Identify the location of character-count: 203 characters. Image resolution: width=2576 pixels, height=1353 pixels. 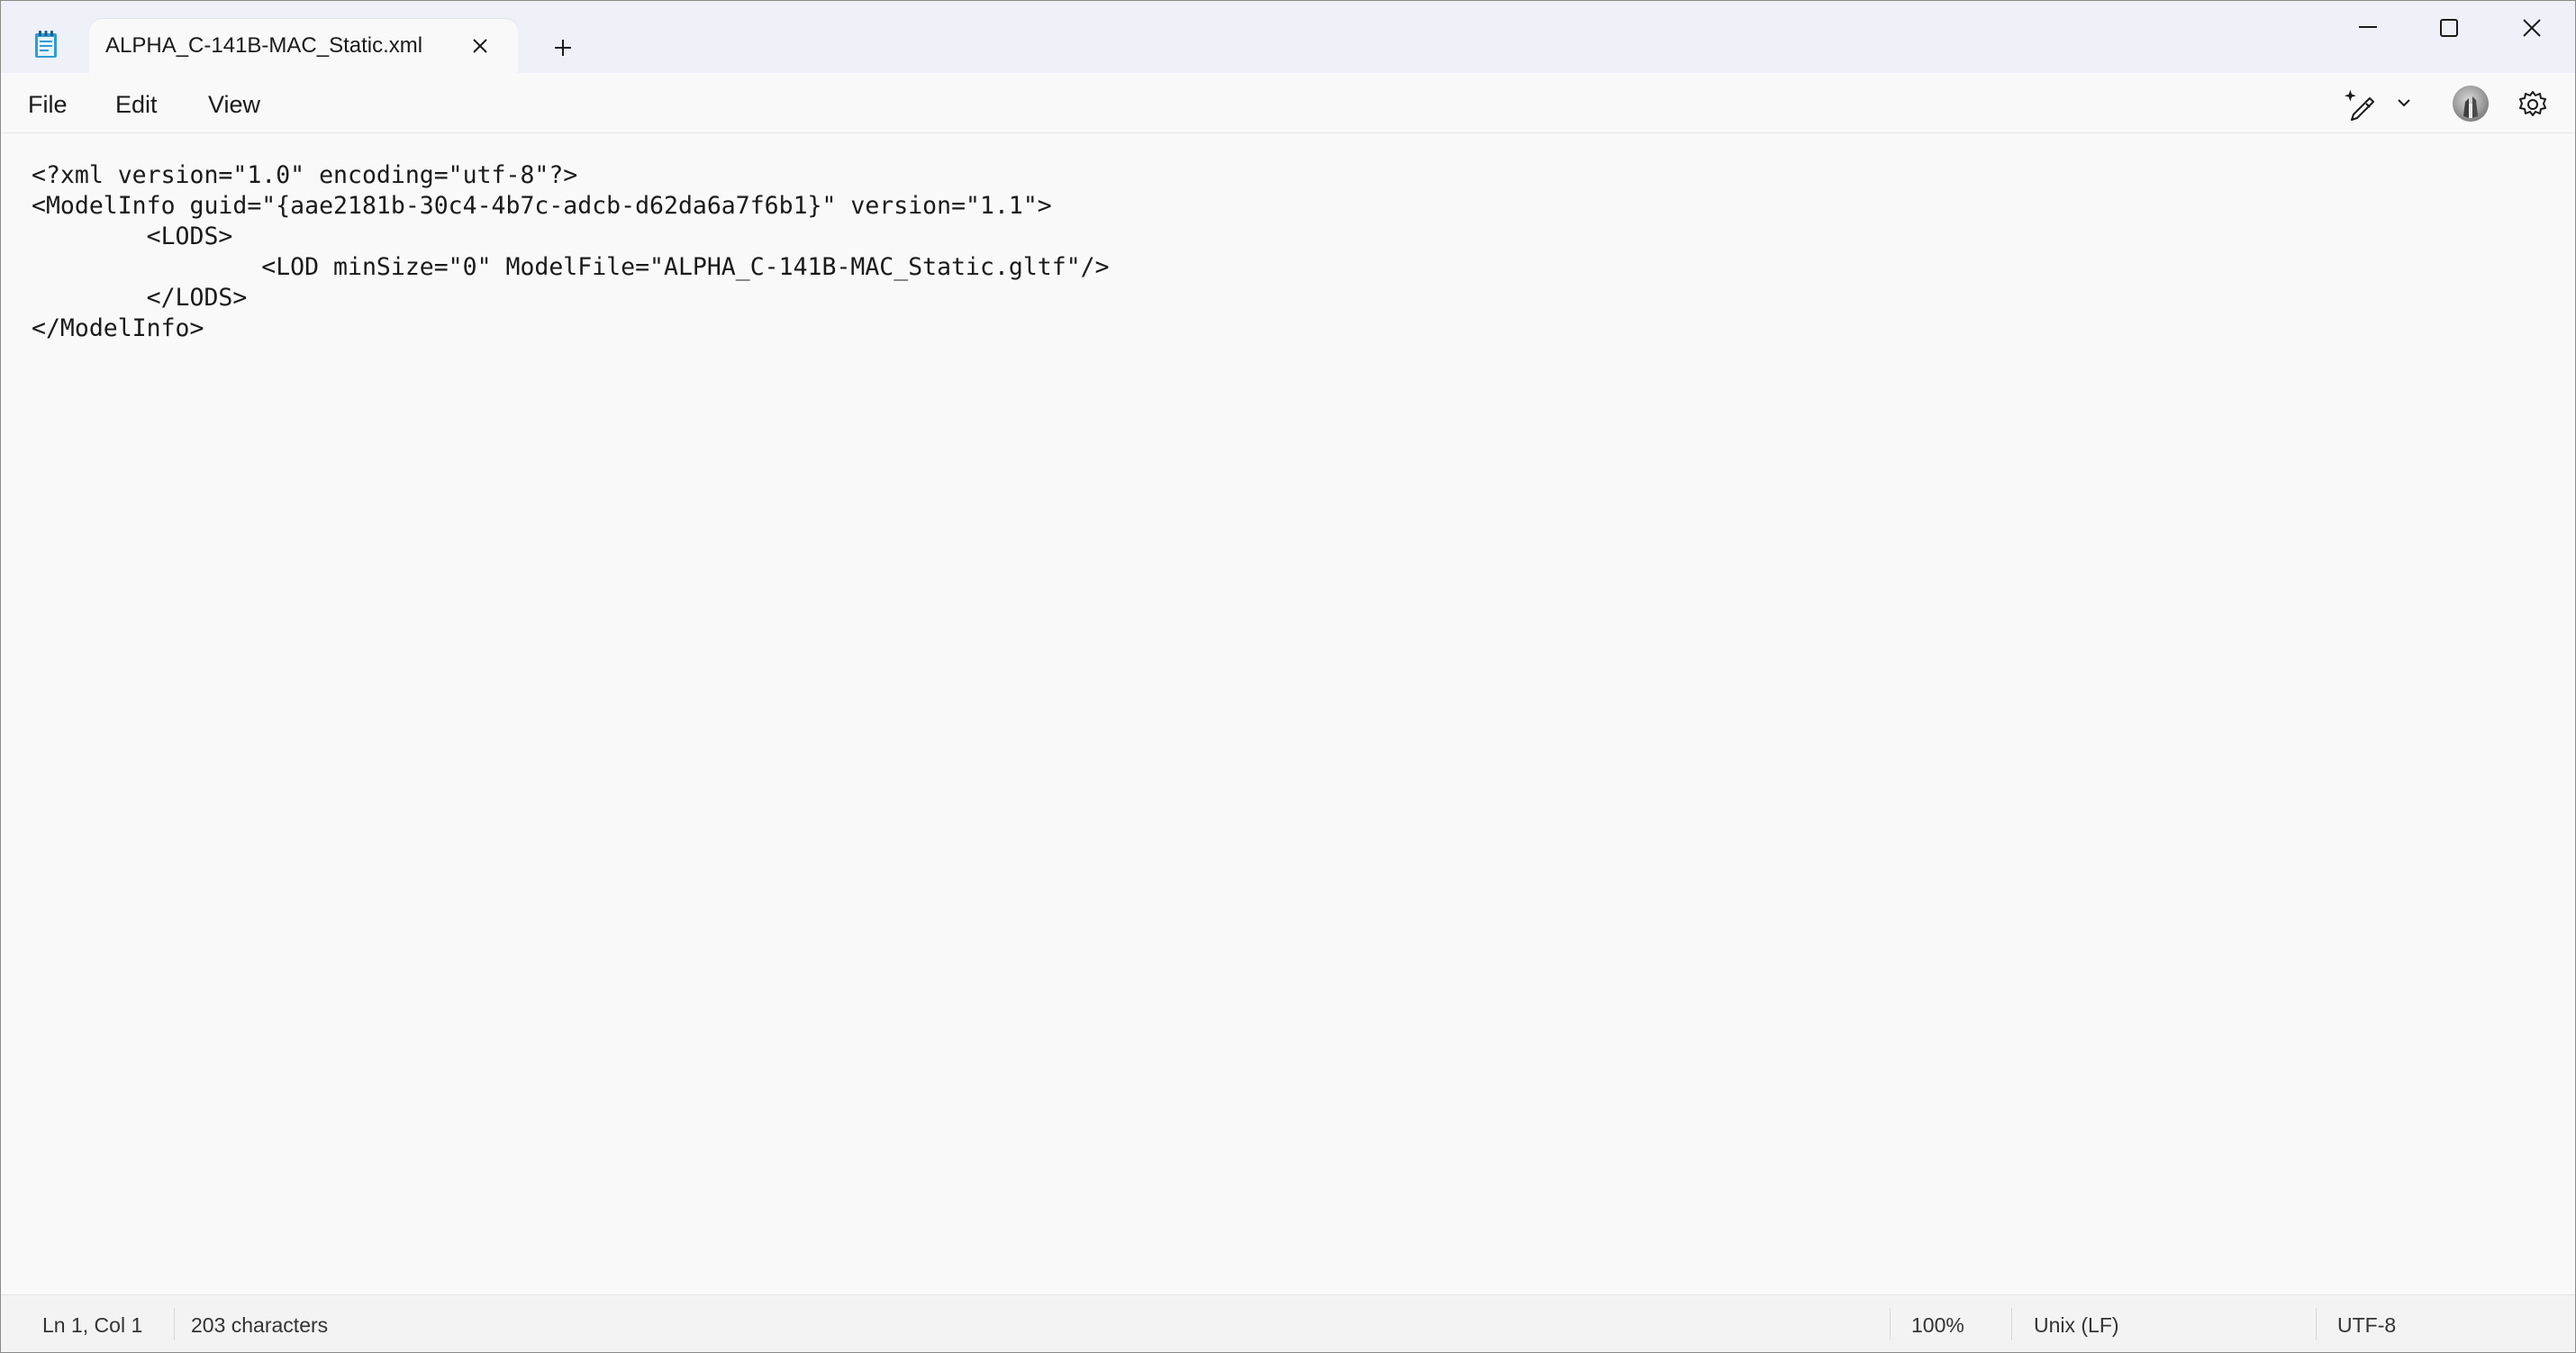
(260, 1325).